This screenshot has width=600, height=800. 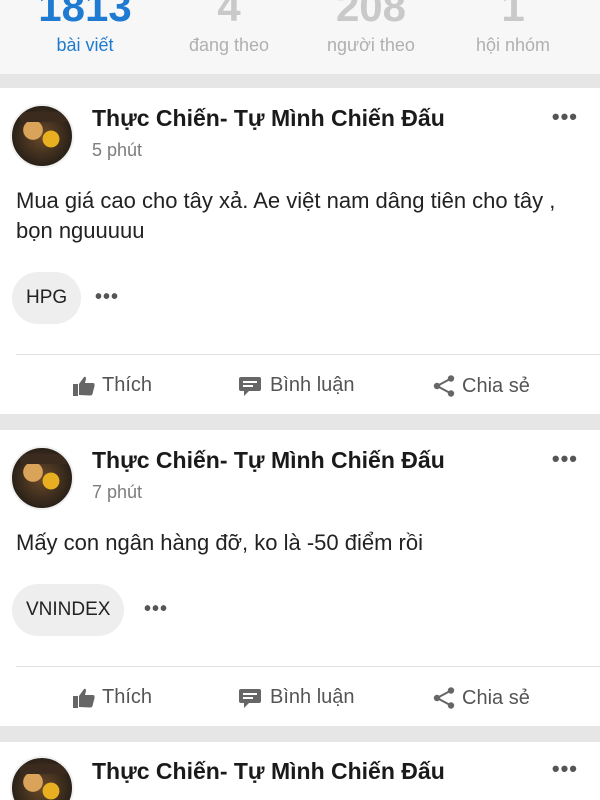 What do you see at coordinates (513, 45) in the screenshot?
I see `stat-groups-label: hội nhóm` at bounding box center [513, 45].